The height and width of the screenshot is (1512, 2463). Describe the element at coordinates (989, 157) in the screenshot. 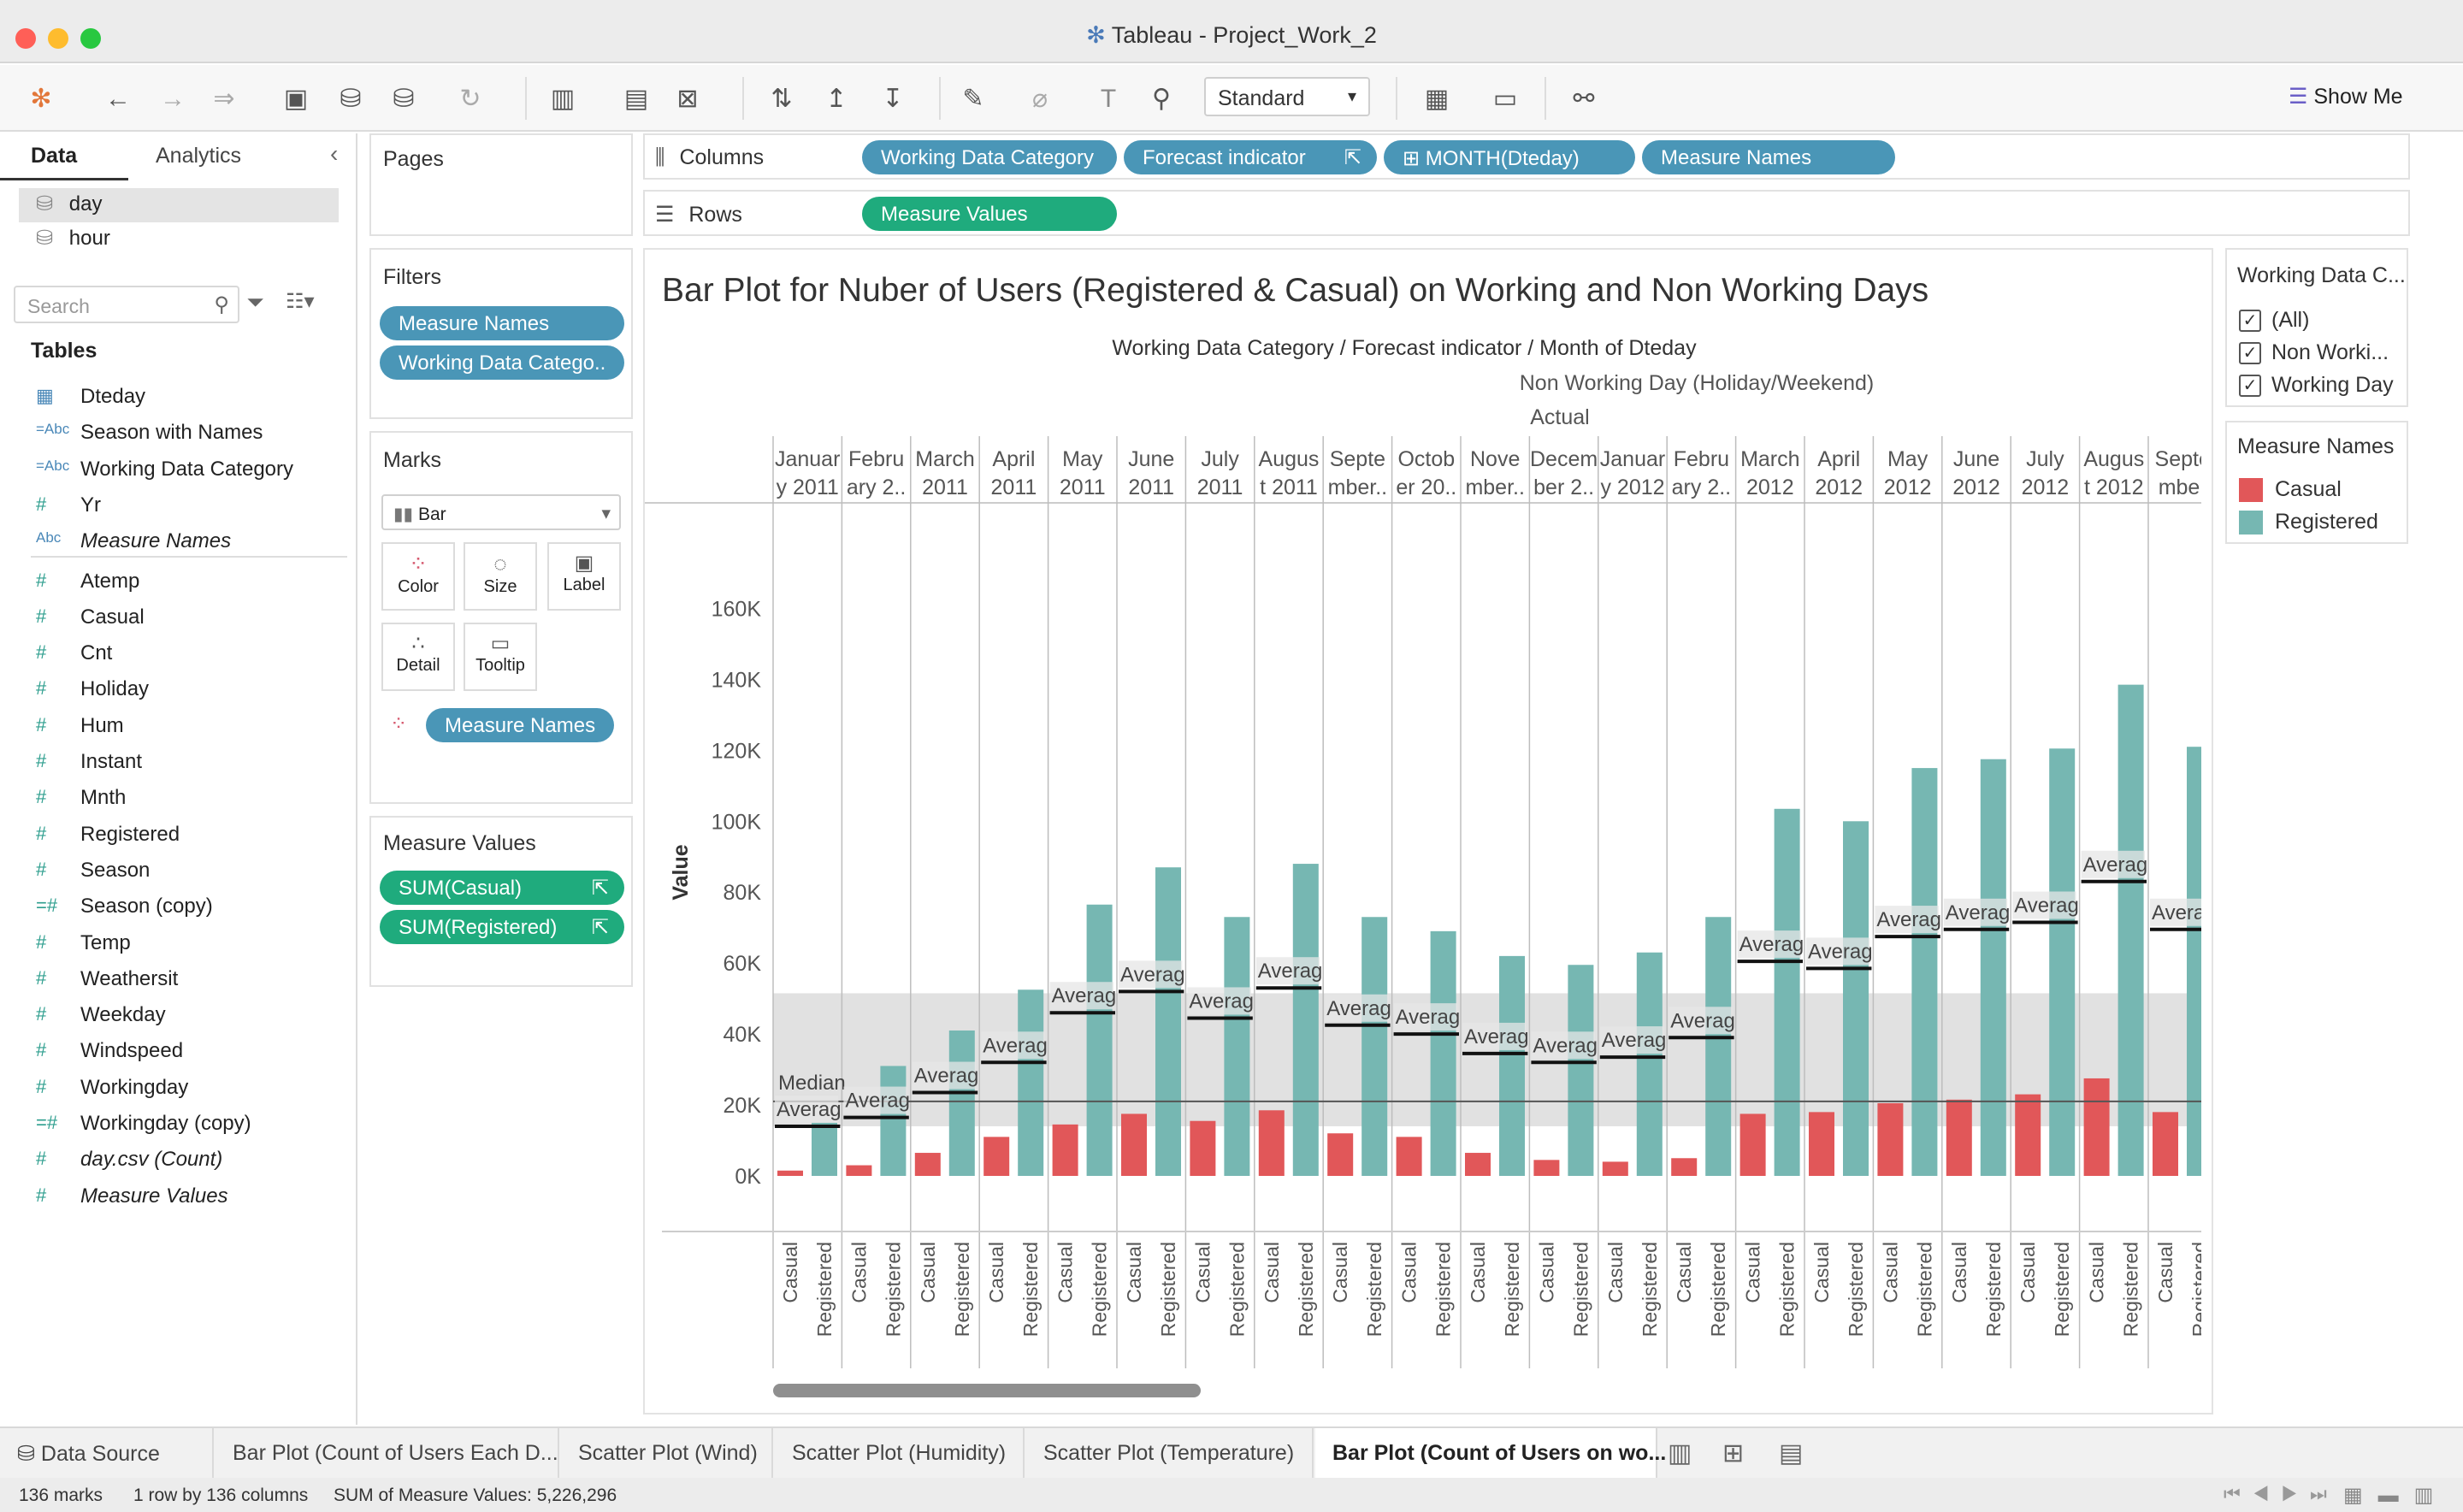

I see `column-pill-working-data: Working Data Category` at that location.